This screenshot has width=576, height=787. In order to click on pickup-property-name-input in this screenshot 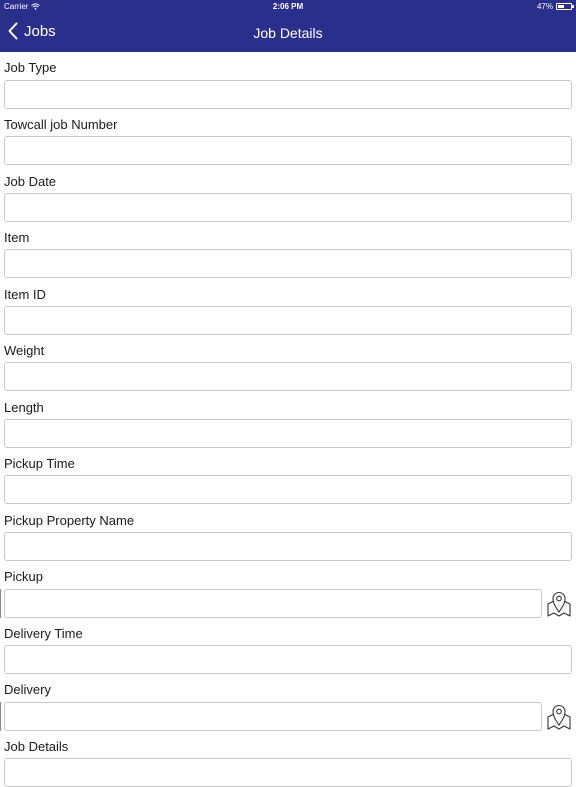, I will do `click(288, 546)`.